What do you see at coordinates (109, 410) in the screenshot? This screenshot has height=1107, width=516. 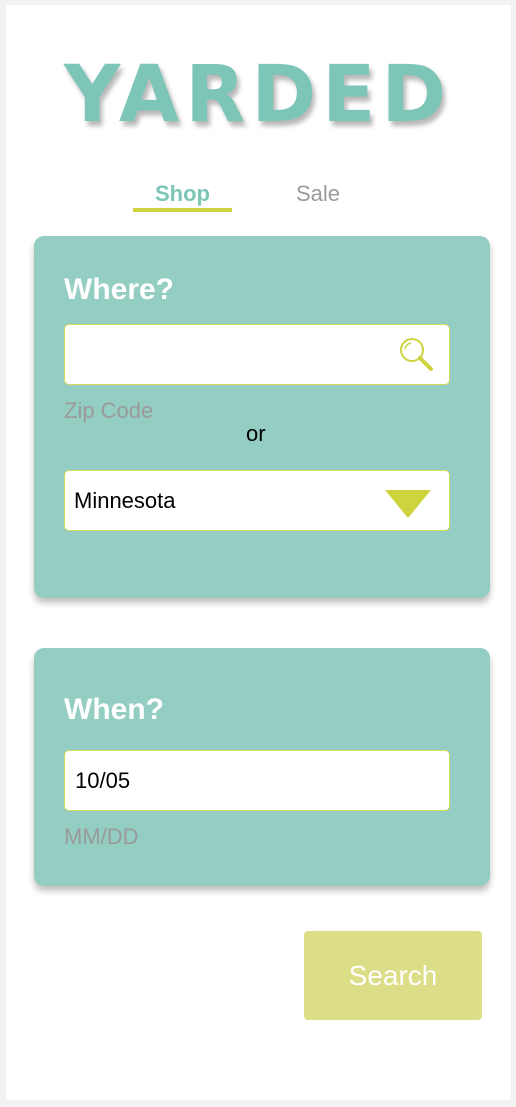 I see `zip-code-hint: Zip Code` at bounding box center [109, 410].